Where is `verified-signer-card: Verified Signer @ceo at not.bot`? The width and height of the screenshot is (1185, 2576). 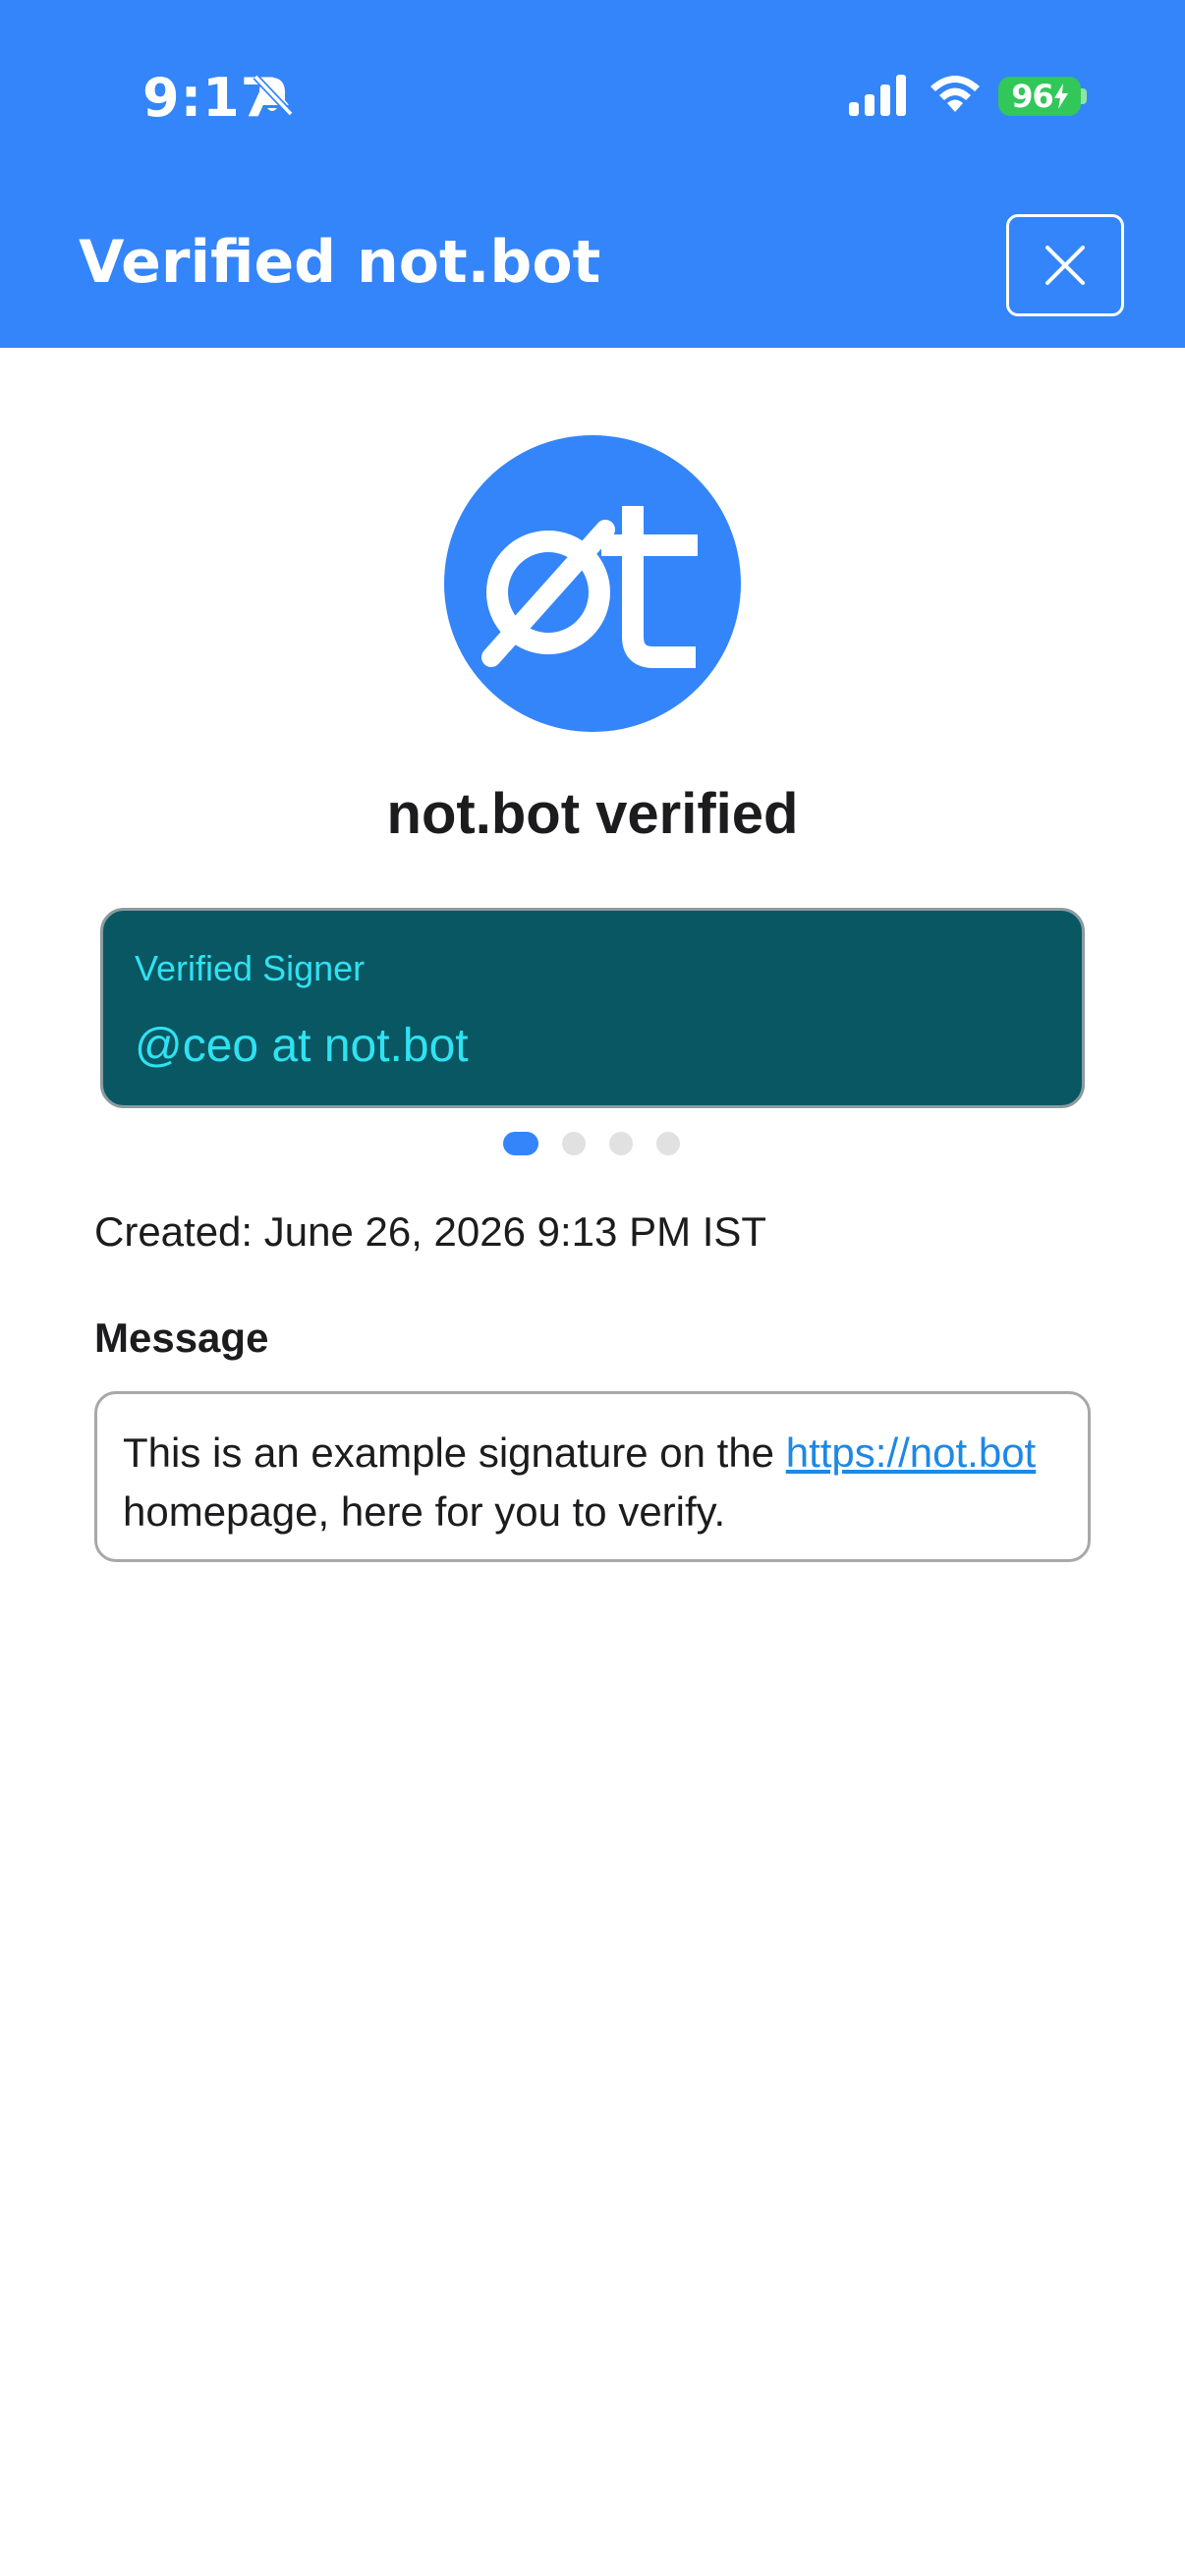
verified-signer-card: Verified Signer @ceo at not.bot is located at coordinates (592, 1008).